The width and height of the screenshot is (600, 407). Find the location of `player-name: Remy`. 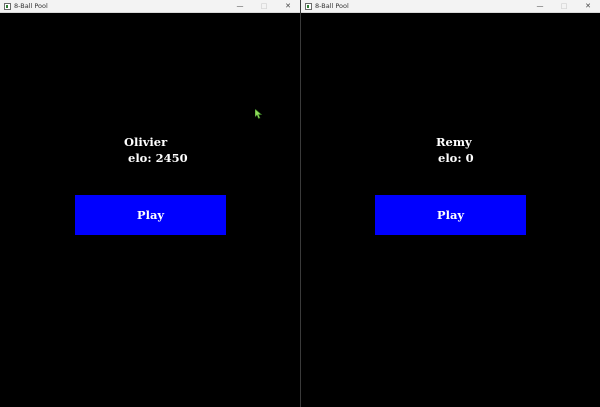

player-name: Remy is located at coordinates (454, 142).